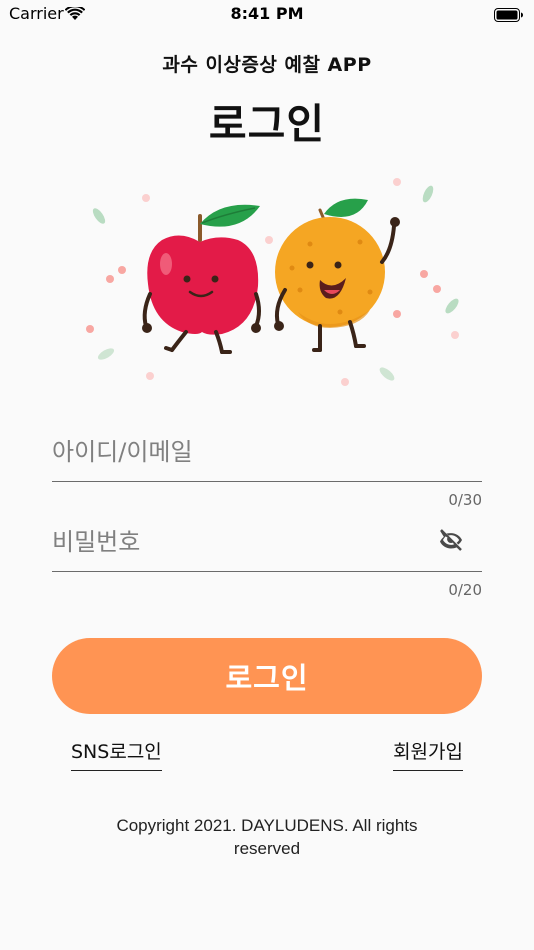 The width and height of the screenshot is (534, 950). Describe the element at coordinates (232, 452) in the screenshot. I see `id-input` at that location.